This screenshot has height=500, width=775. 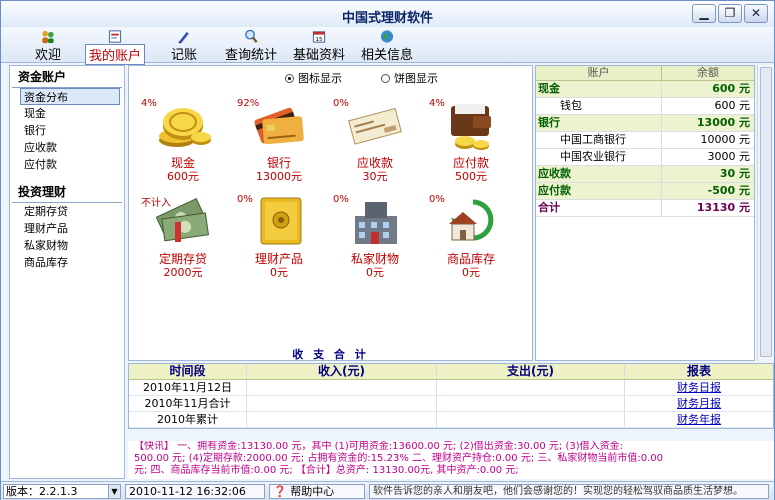 What do you see at coordinates (531, 371) in the screenshot?
I see `column-header-expense: 支出(元)` at bounding box center [531, 371].